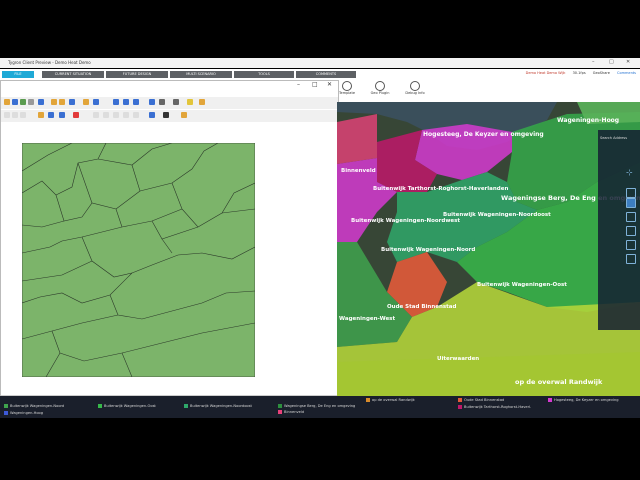  Describe the element at coordinates (390, 400) in the screenshot. I see `legend-item: op de overwal Randwijk` at that location.